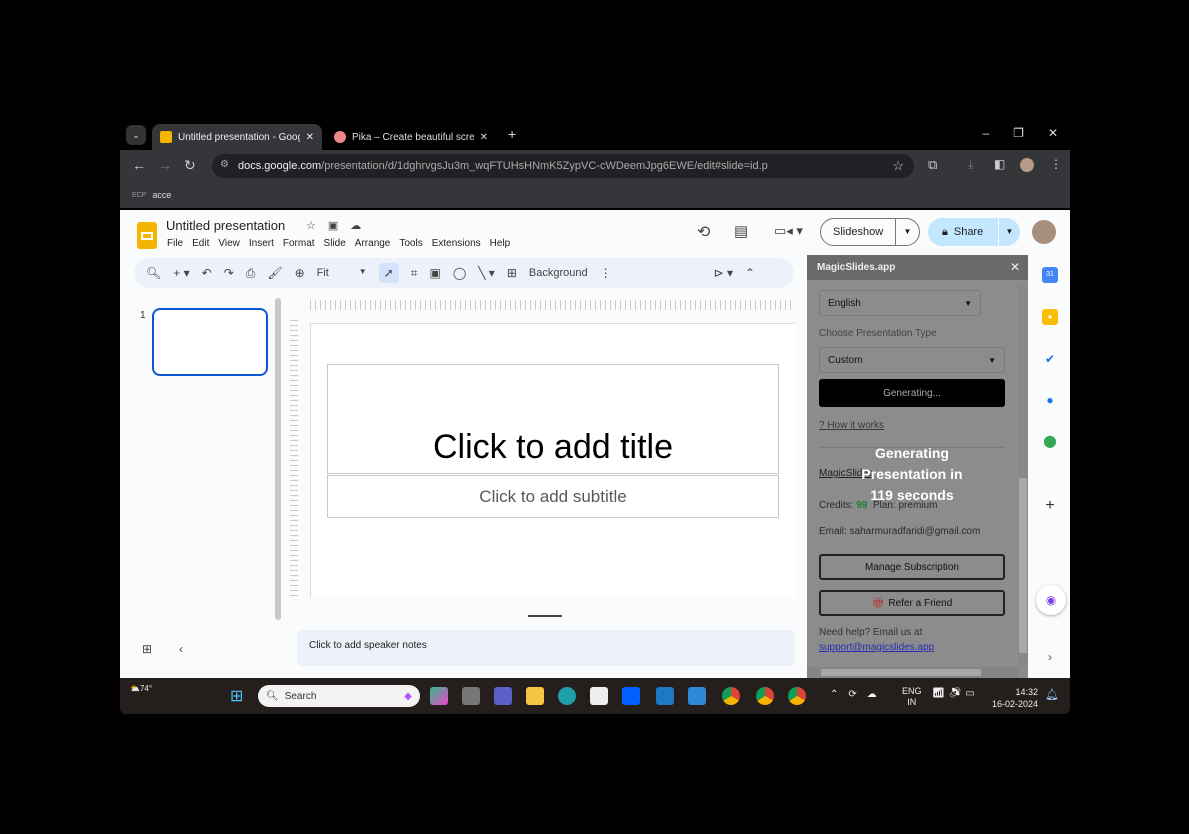  What do you see at coordinates (535, 696) in the screenshot?
I see `file-explorer-icon` at bounding box center [535, 696].